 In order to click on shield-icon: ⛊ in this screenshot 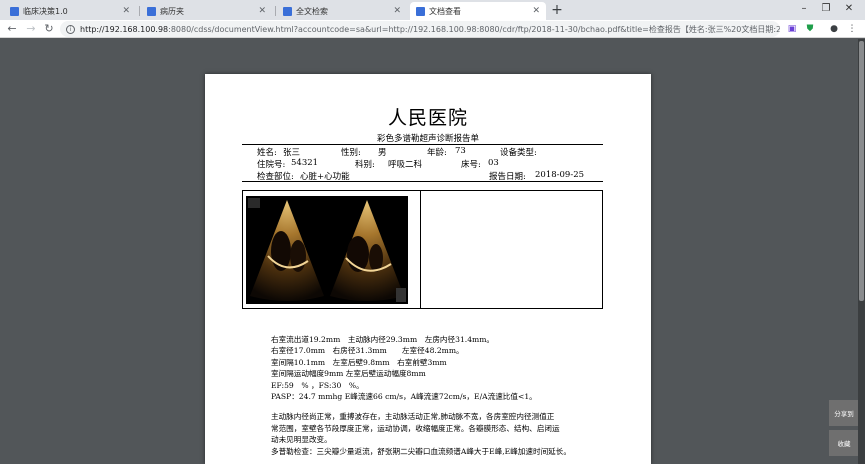, I will do `click(810, 29)`.